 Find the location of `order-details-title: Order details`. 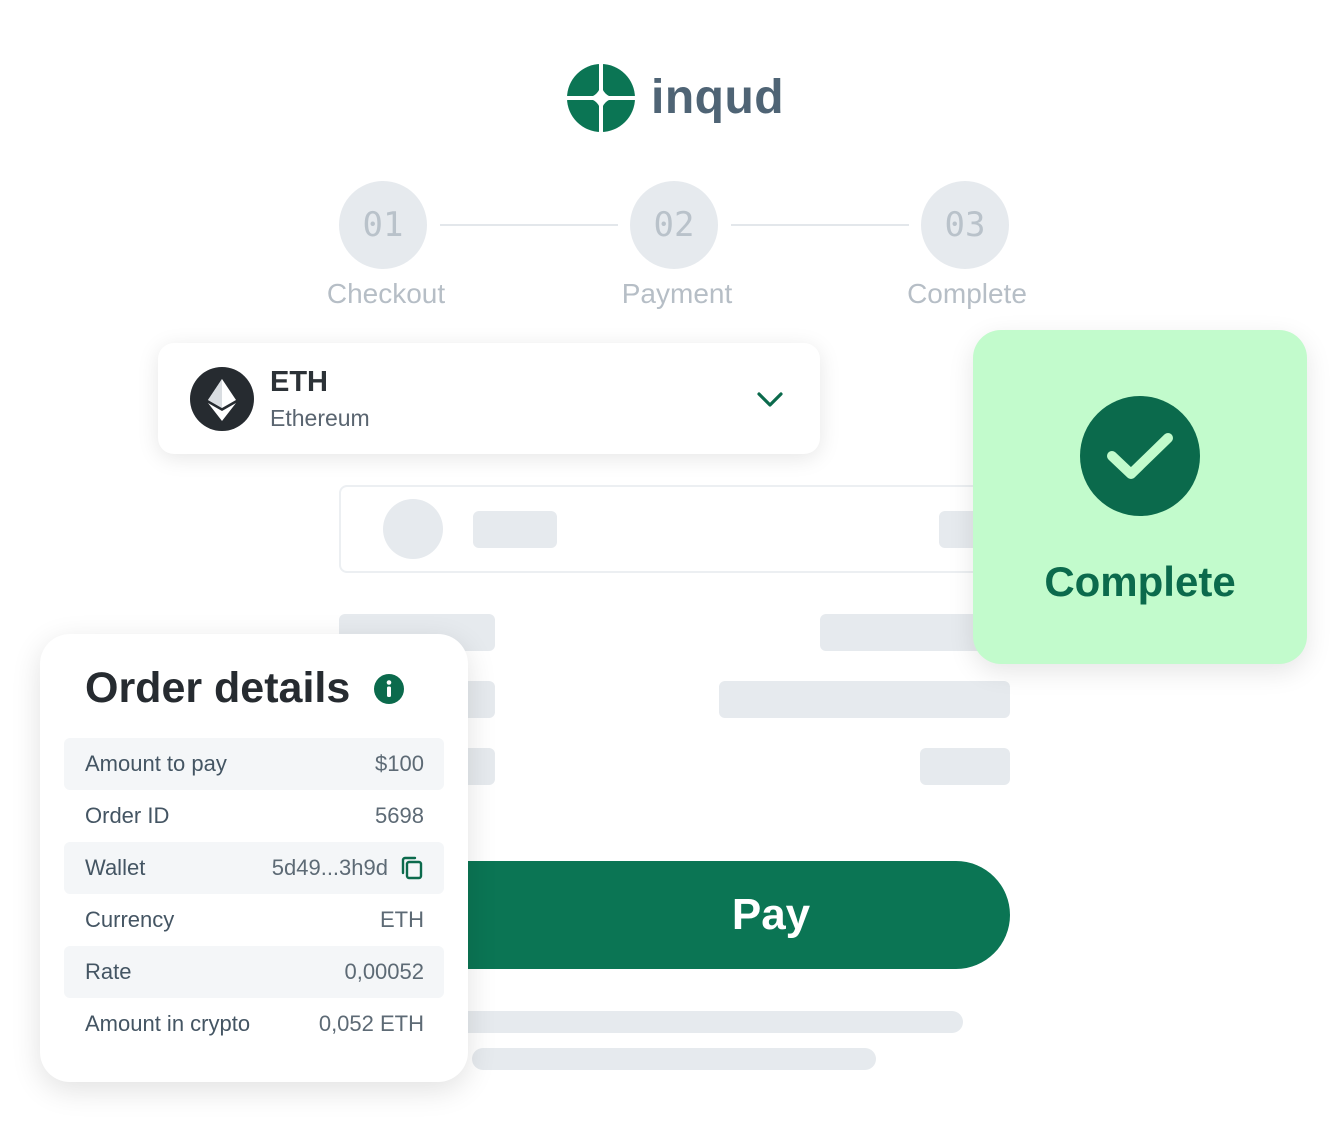

order-details-title: Order details is located at coordinates (218, 688).